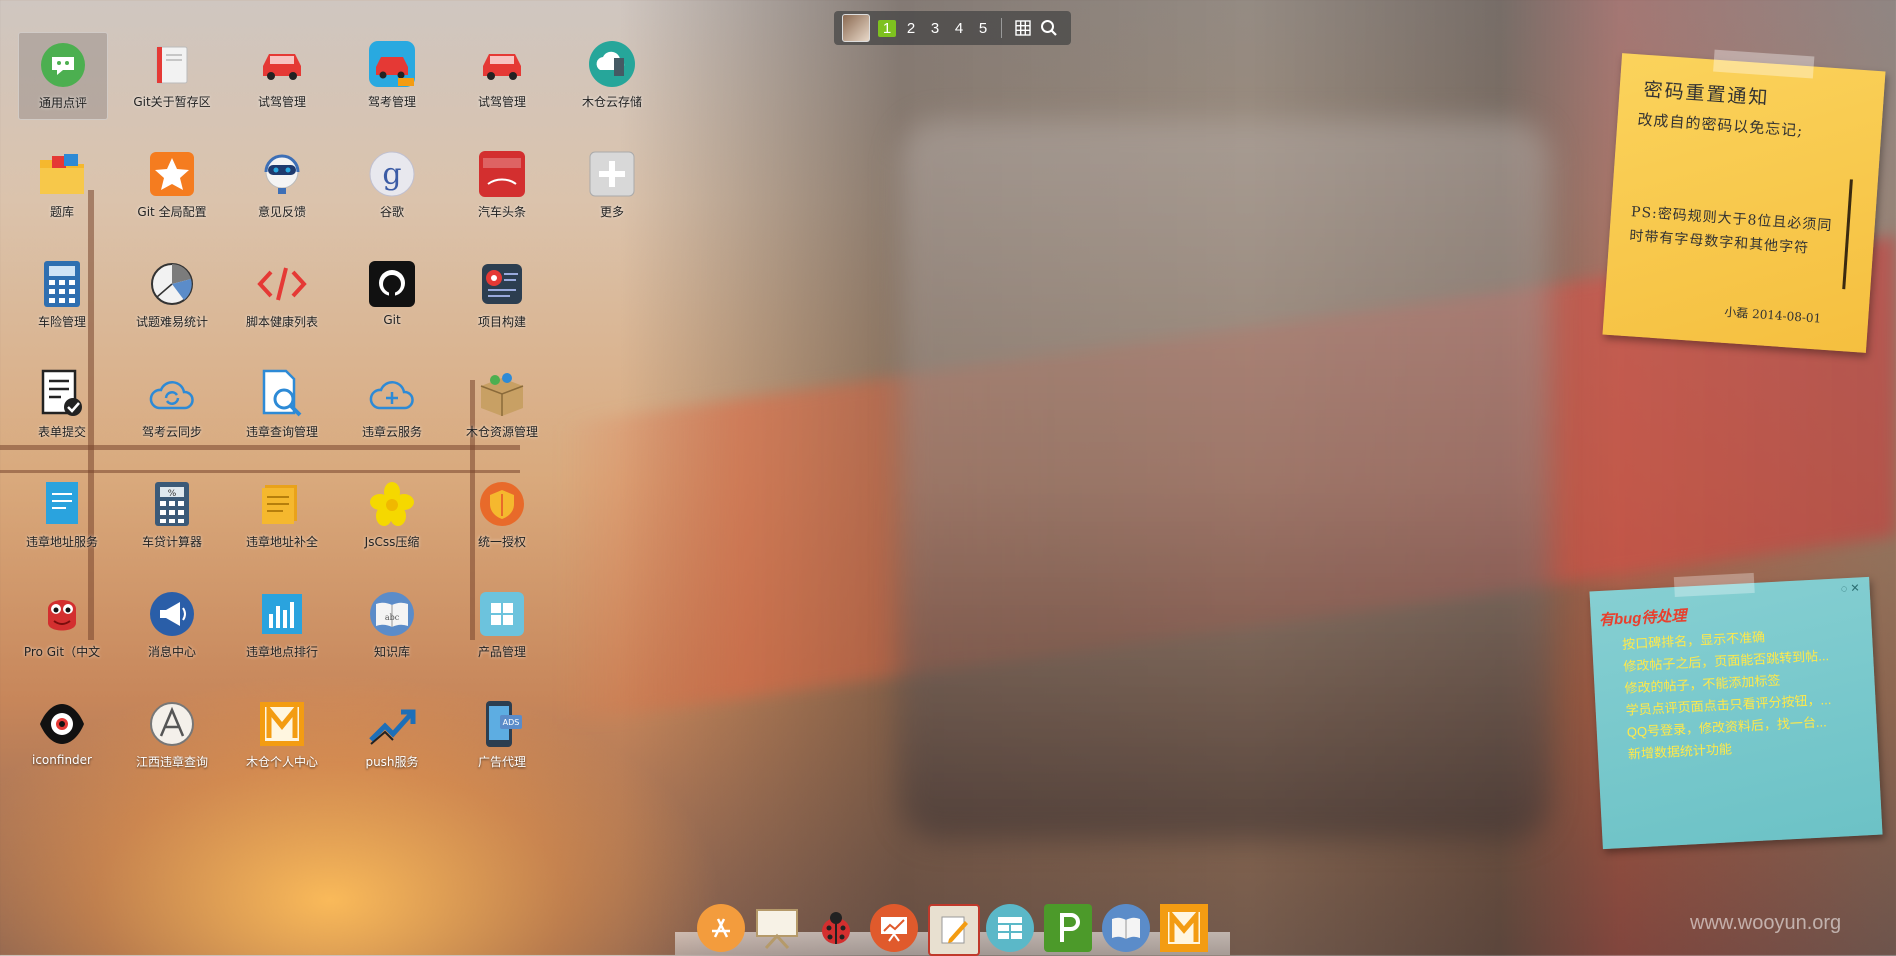  What do you see at coordinates (62, 614) in the screenshot?
I see `bug-monster-icon` at bounding box center [62, 614].